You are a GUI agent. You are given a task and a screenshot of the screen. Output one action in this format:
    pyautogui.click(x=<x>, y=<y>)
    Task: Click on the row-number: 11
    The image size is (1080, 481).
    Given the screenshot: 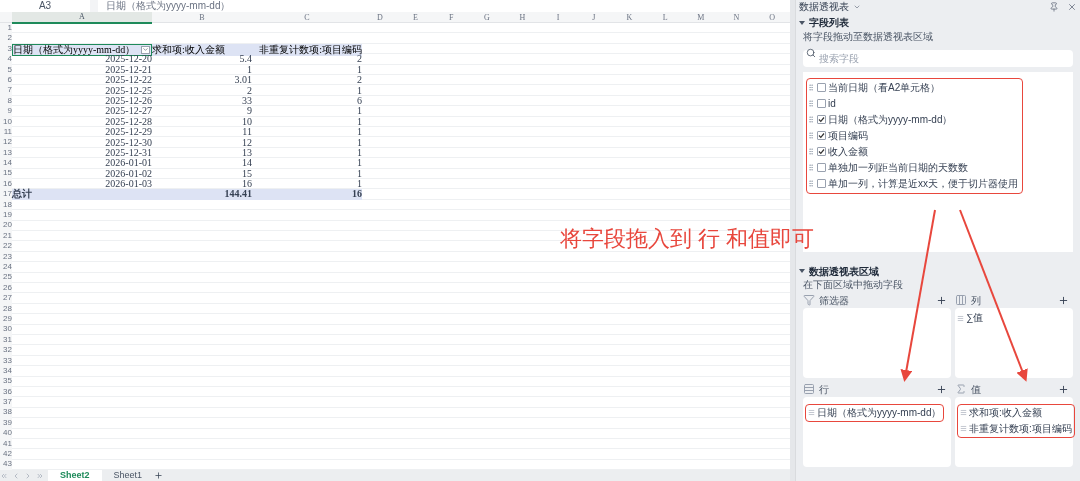 What is the action you would take?
    pyautogui.click(x=6, y=132)
    